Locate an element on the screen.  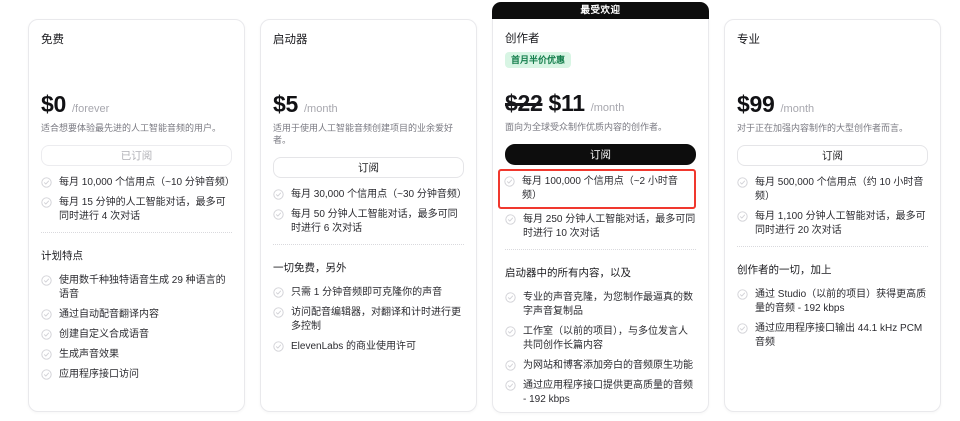
feature-text: 访问配音编辑器，对翻译和计时进行更多控制 is located at coordinates (376, 319).